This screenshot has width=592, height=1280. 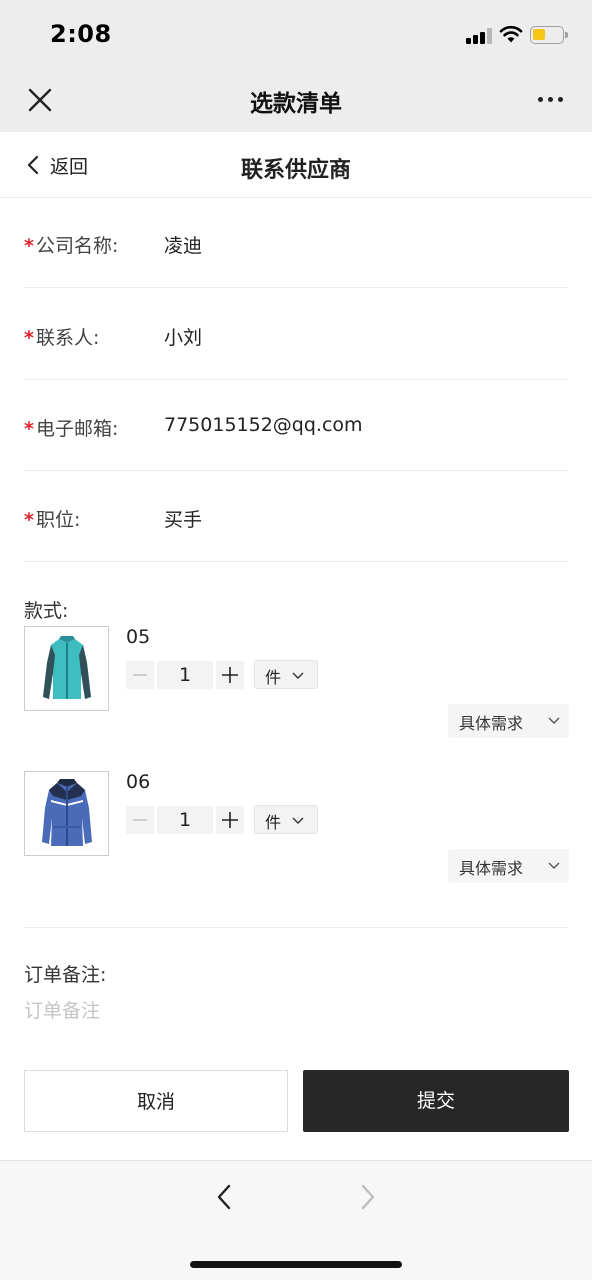 I want to click on page-nav: 返回 联系供应商, so click(x=296, y=165).